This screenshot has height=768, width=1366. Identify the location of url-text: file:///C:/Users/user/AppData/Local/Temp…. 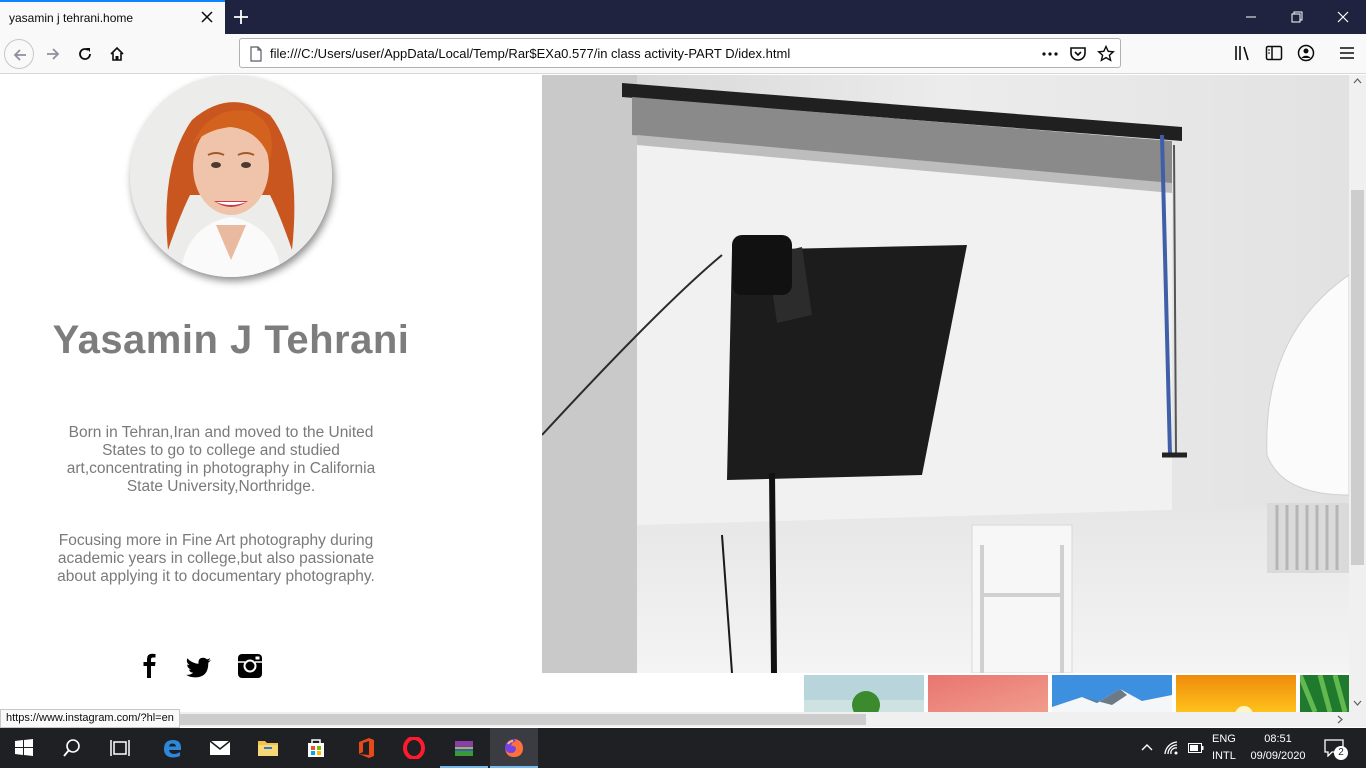
(530, 53).